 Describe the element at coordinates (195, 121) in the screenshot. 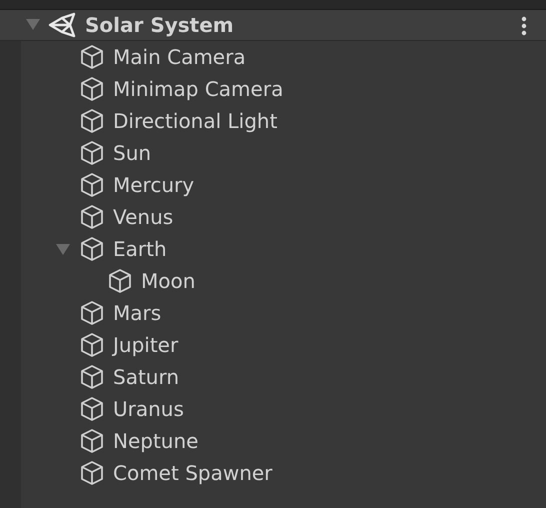

I see `item-label: Directional Light` at that location.